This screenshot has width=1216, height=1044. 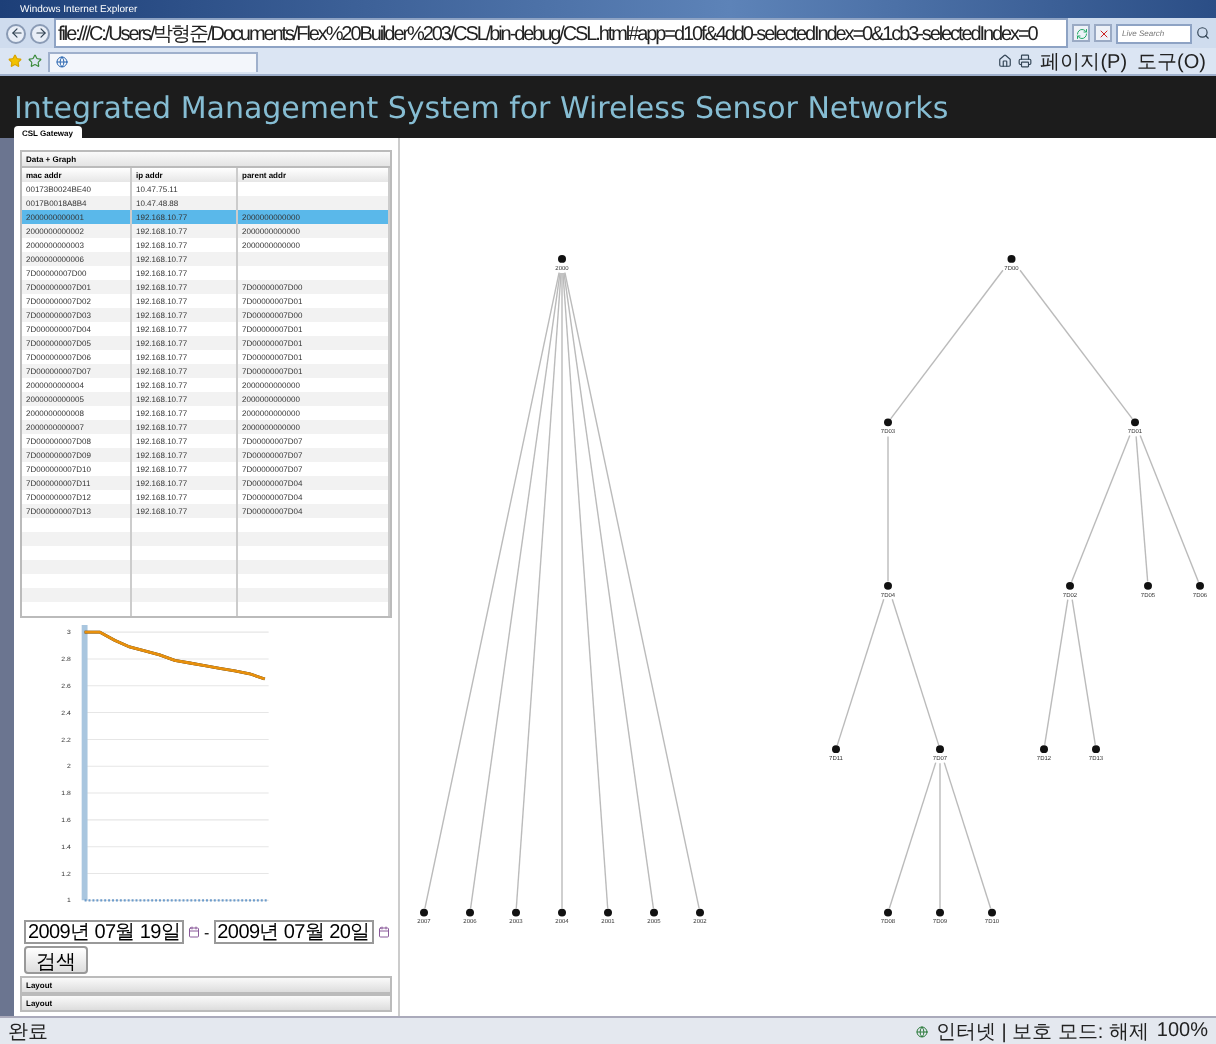 I want to click on search-icon, so click(x=1203, y=33).